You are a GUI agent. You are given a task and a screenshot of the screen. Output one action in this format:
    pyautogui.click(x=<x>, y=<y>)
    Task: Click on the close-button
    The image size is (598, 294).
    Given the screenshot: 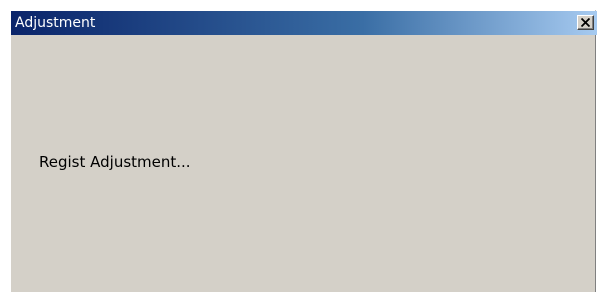 What is the action you would take?
    pyautogui.click(x=585, y=22)
    